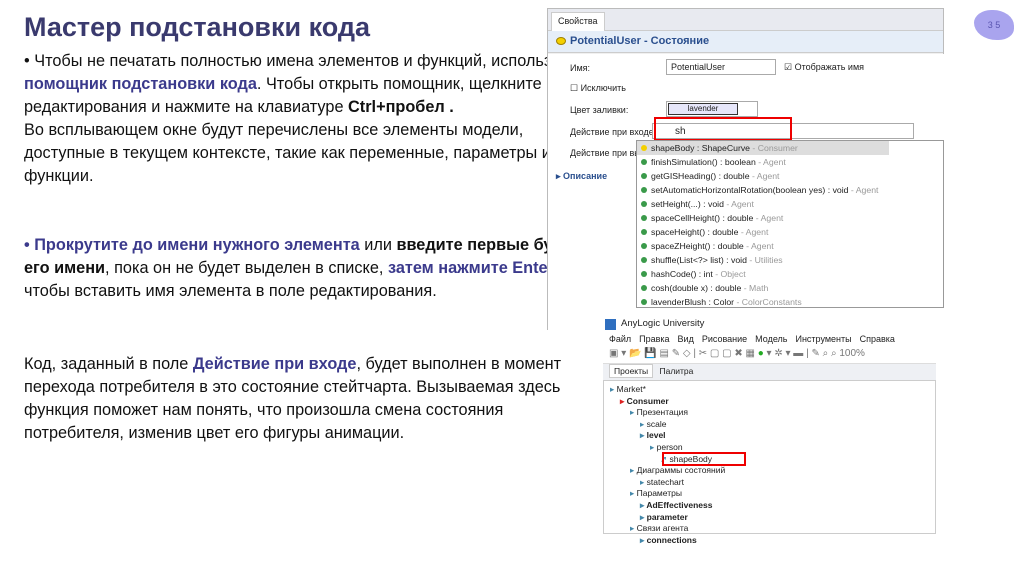 The width and height of the screenshot is (1024, 574). I want to click on tree-label: parameter, so click(667, 516).